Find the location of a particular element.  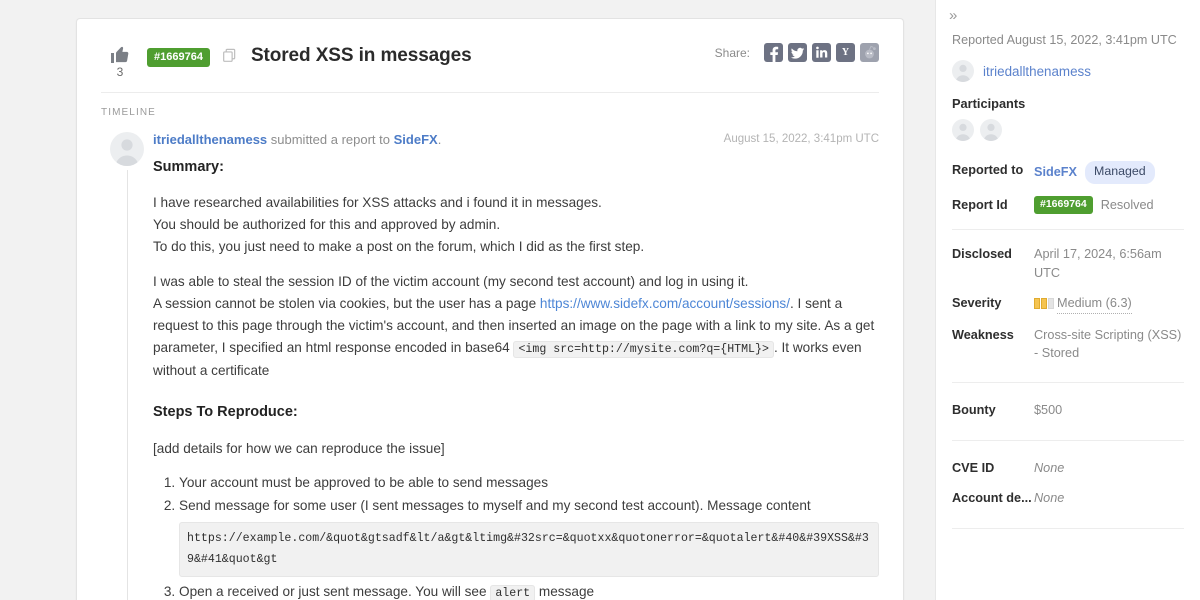

report-header: 3 #1669764 Stored XSS in messages Share: is located at coordinates (490, 48).